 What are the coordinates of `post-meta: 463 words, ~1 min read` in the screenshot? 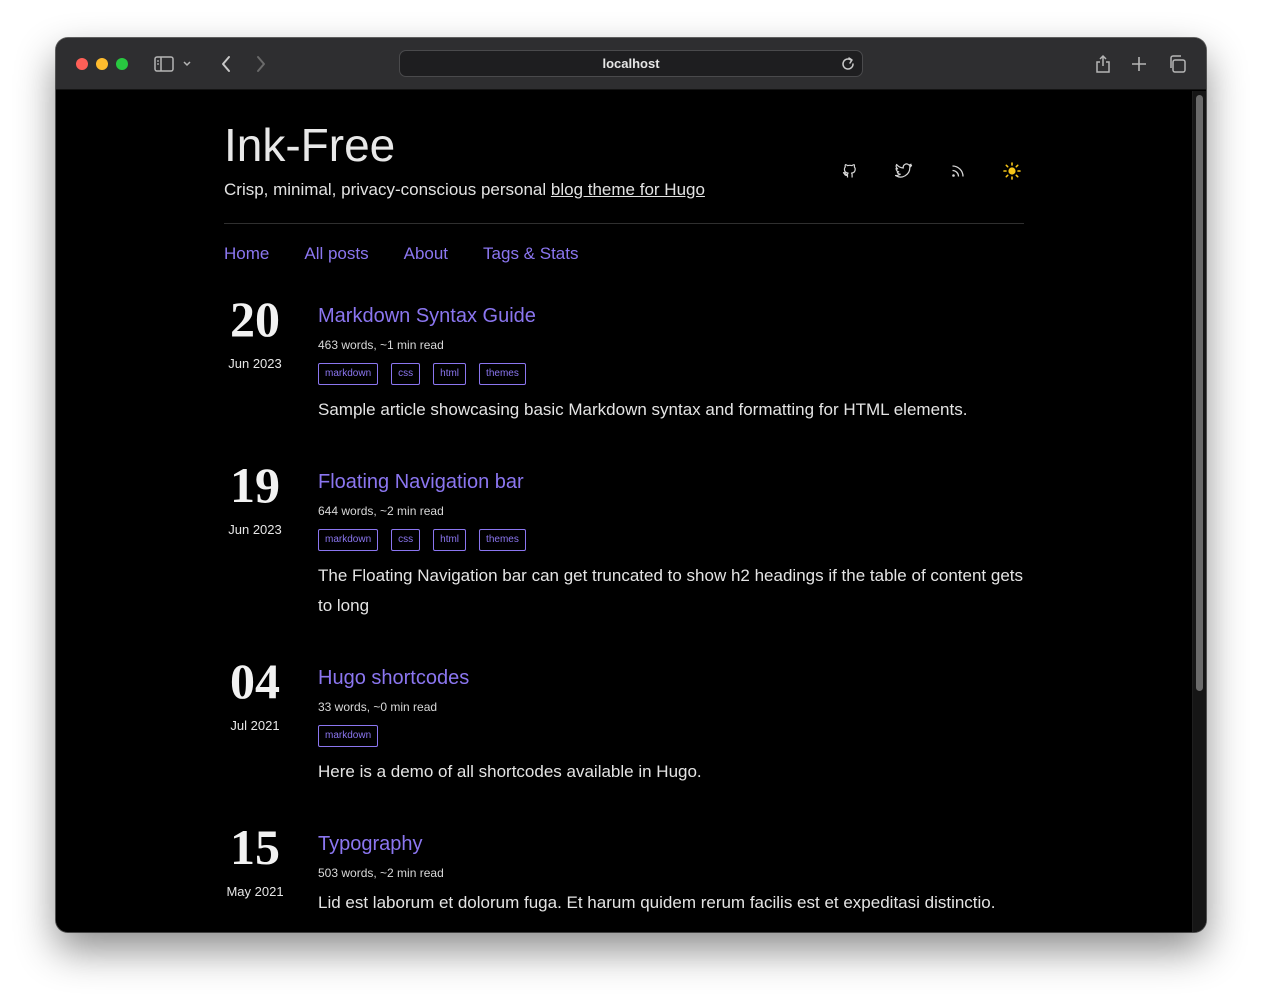 It's located at (381, 345).